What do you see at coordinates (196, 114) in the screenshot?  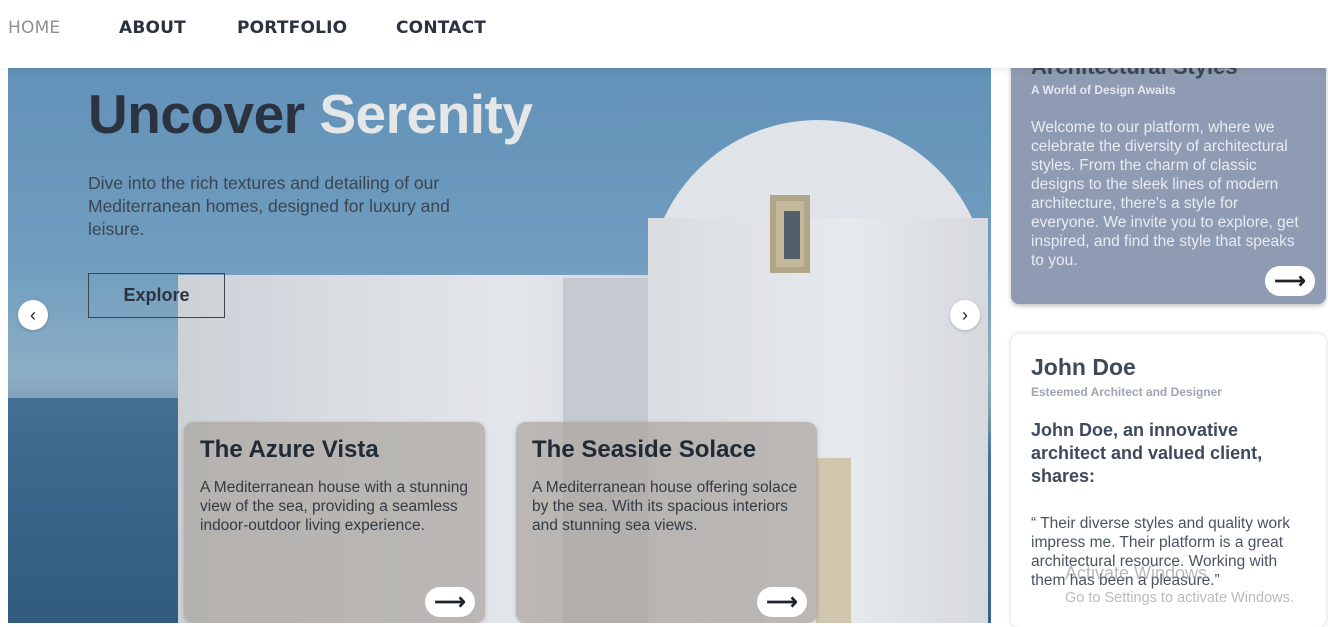 I see `hero-title-part1: Uncover` at bounding box center [196, 114].